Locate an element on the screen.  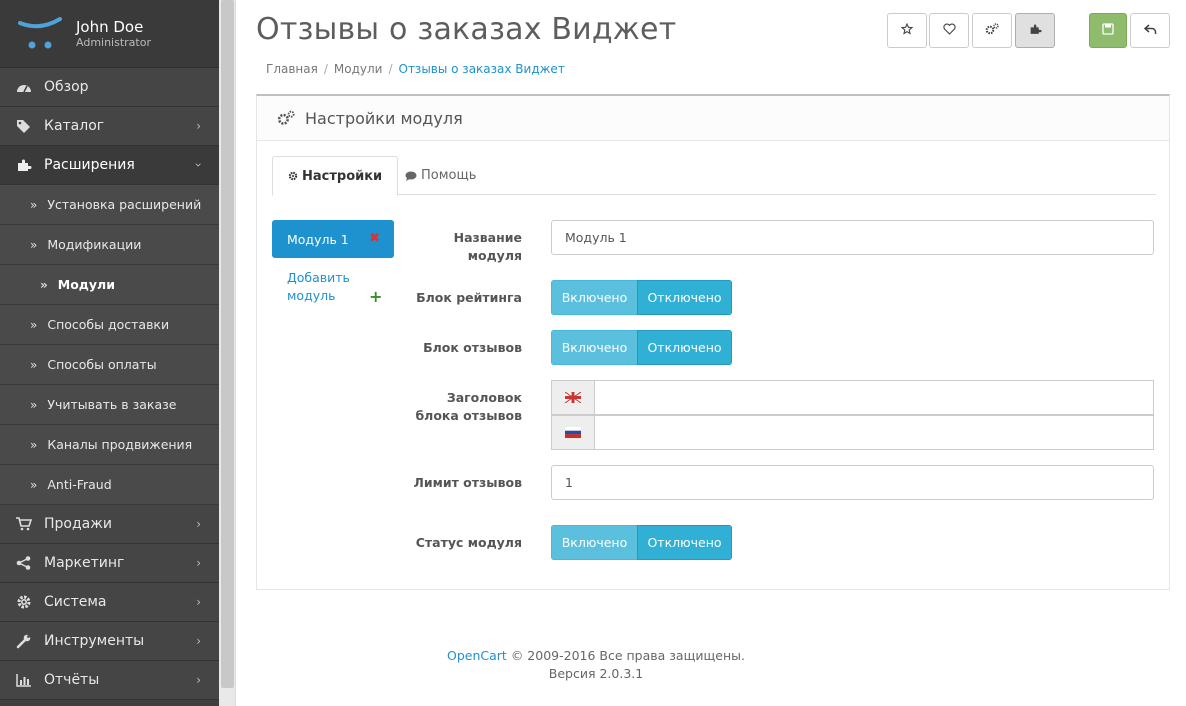
save-icon is located at coordinates (1108, 30).